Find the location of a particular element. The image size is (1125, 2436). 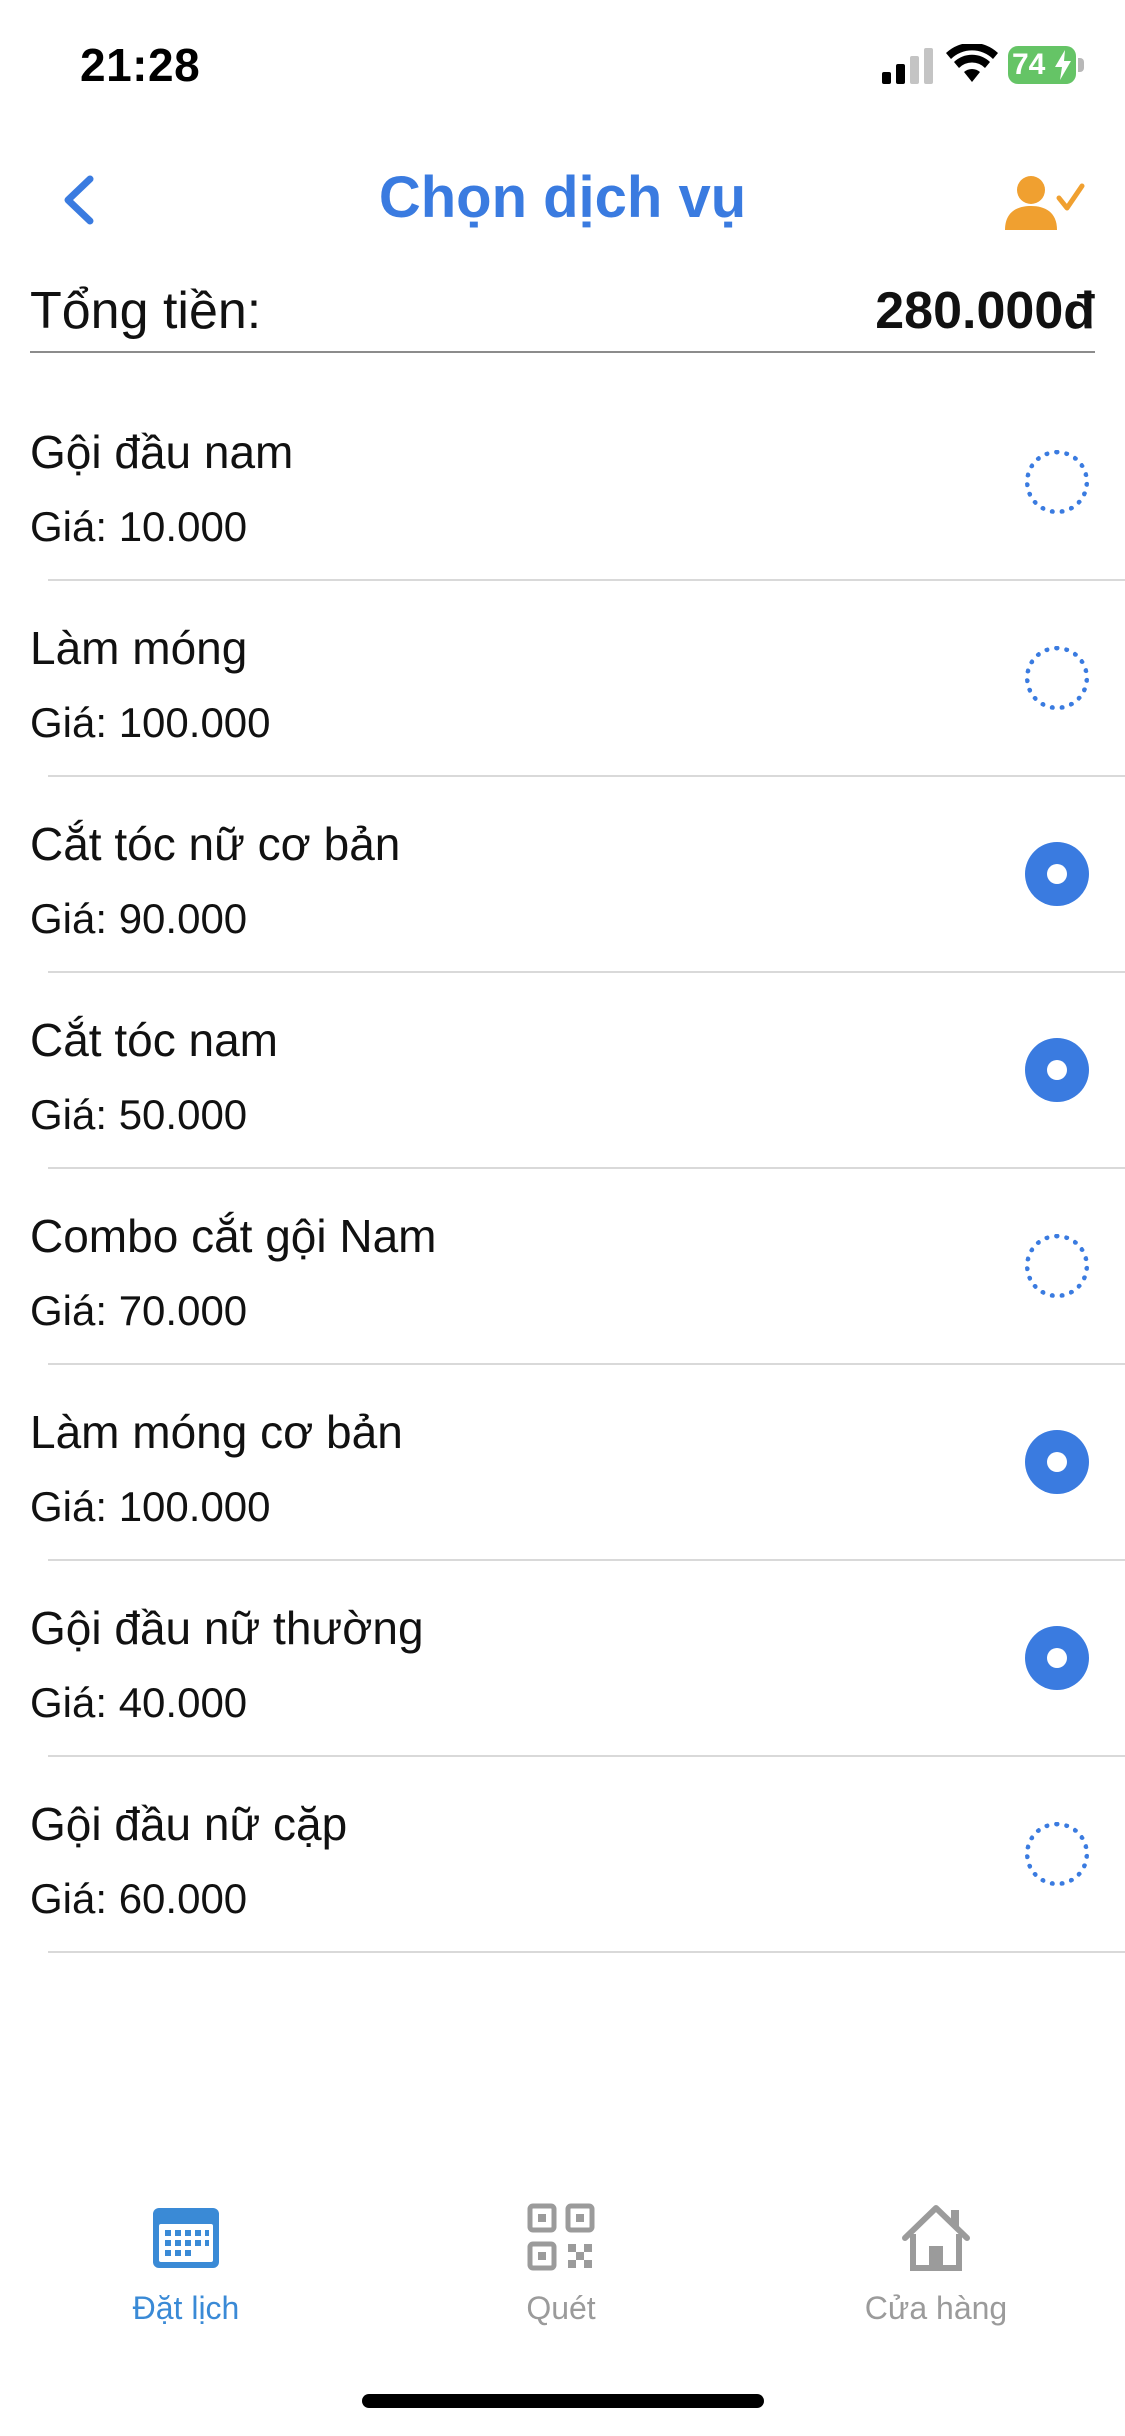

total-value: 280.000đ is located at coordinates (985, 311).